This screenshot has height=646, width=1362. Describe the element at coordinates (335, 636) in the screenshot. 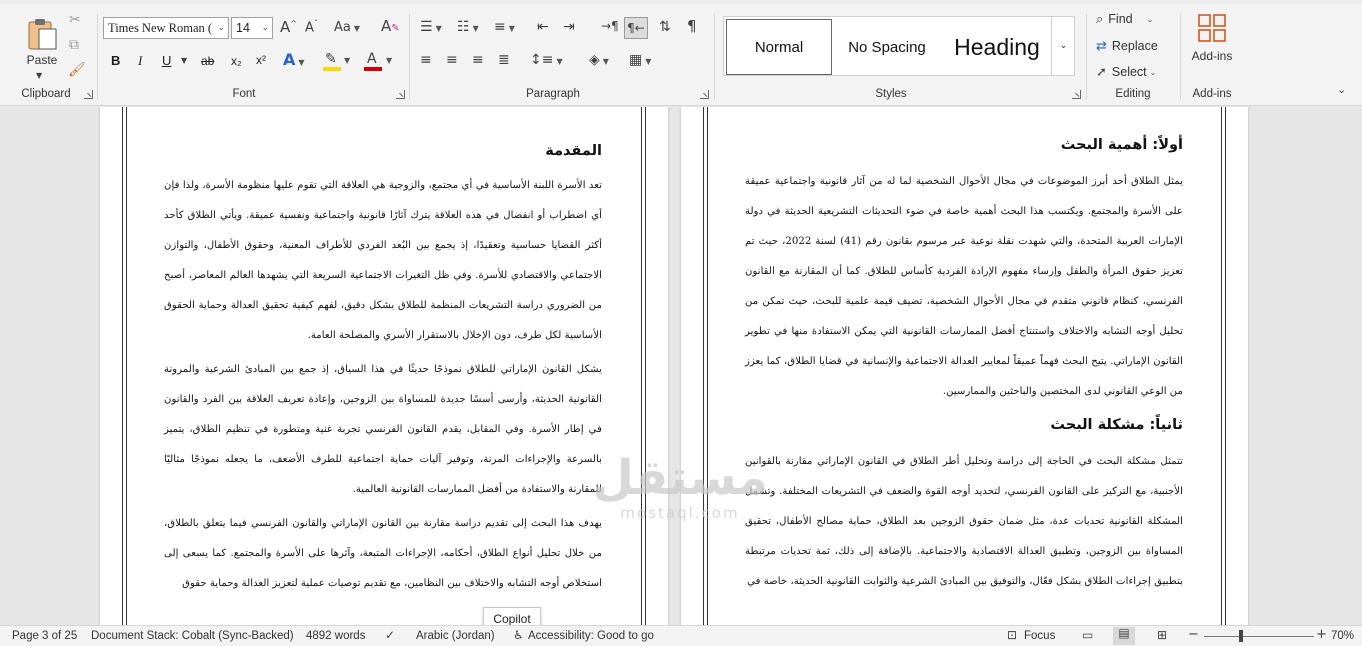

I see `word-count-status: 4892 words` at that location.